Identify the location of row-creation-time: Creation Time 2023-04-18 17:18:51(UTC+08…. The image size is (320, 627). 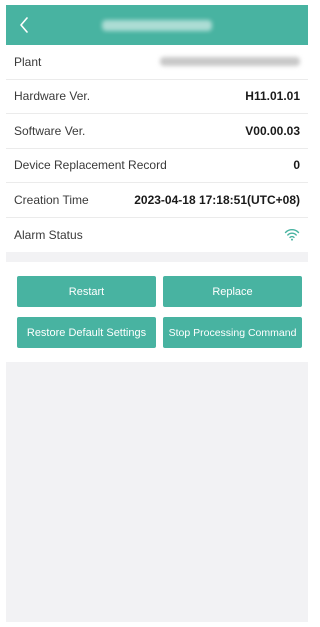
(157, 200).